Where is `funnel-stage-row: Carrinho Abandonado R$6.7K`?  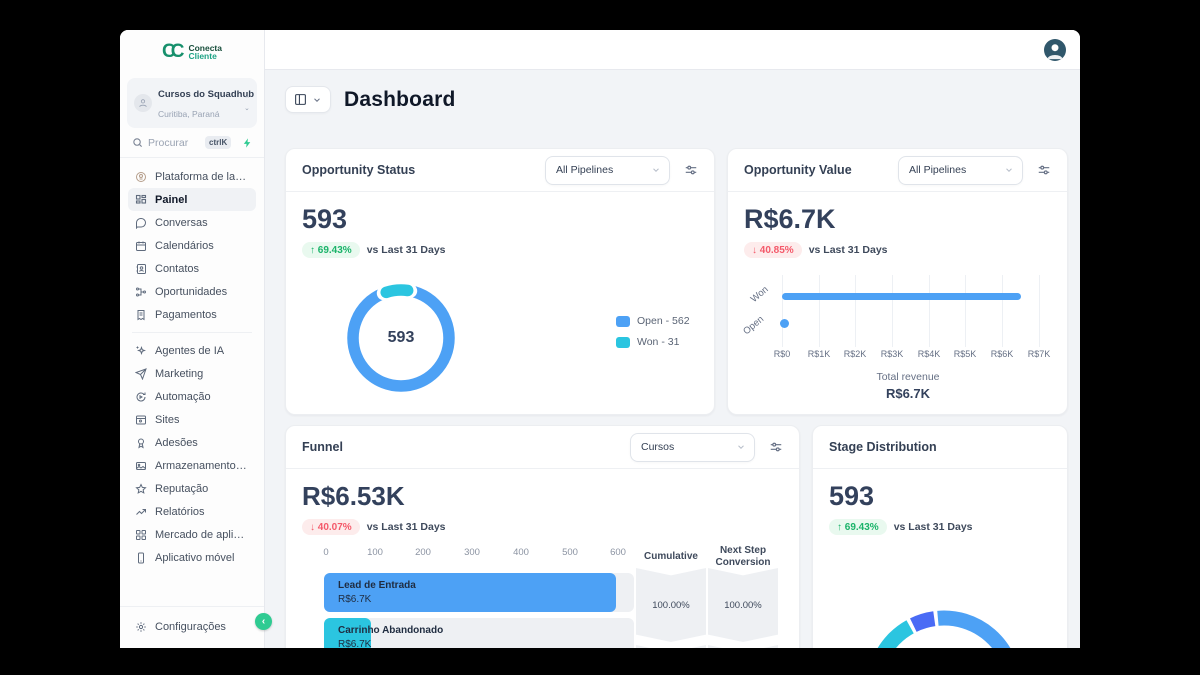
funnel-stage-row: Carrinho Abandonado R$6.7K is located at coordinates (479, 633).